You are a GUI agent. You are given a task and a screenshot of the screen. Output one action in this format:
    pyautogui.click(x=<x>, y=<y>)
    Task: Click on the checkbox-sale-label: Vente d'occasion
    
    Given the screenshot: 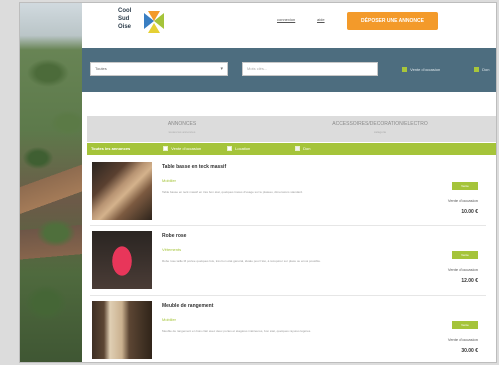 What is the action you would take?
    pyautogui.click(x=425, y=69)
    